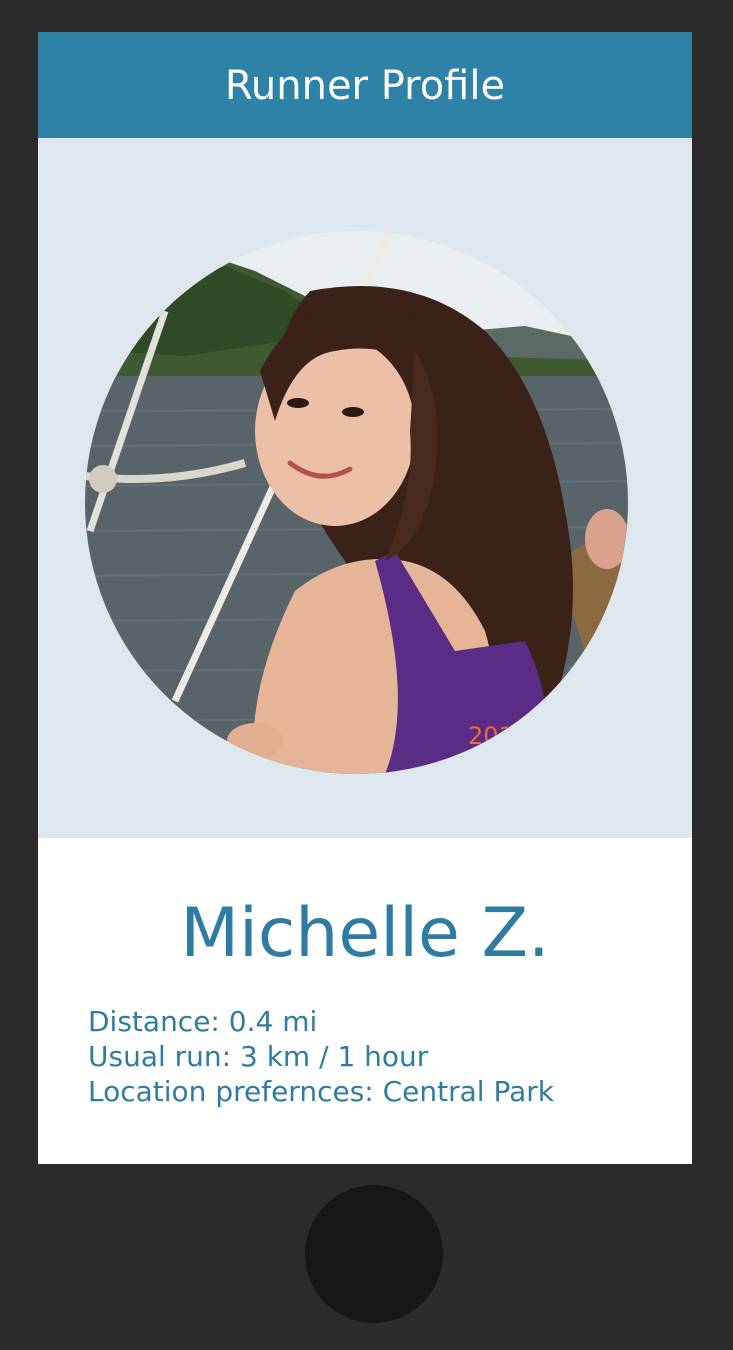  I want to click on svg-text: 2012, so click(498, 736).